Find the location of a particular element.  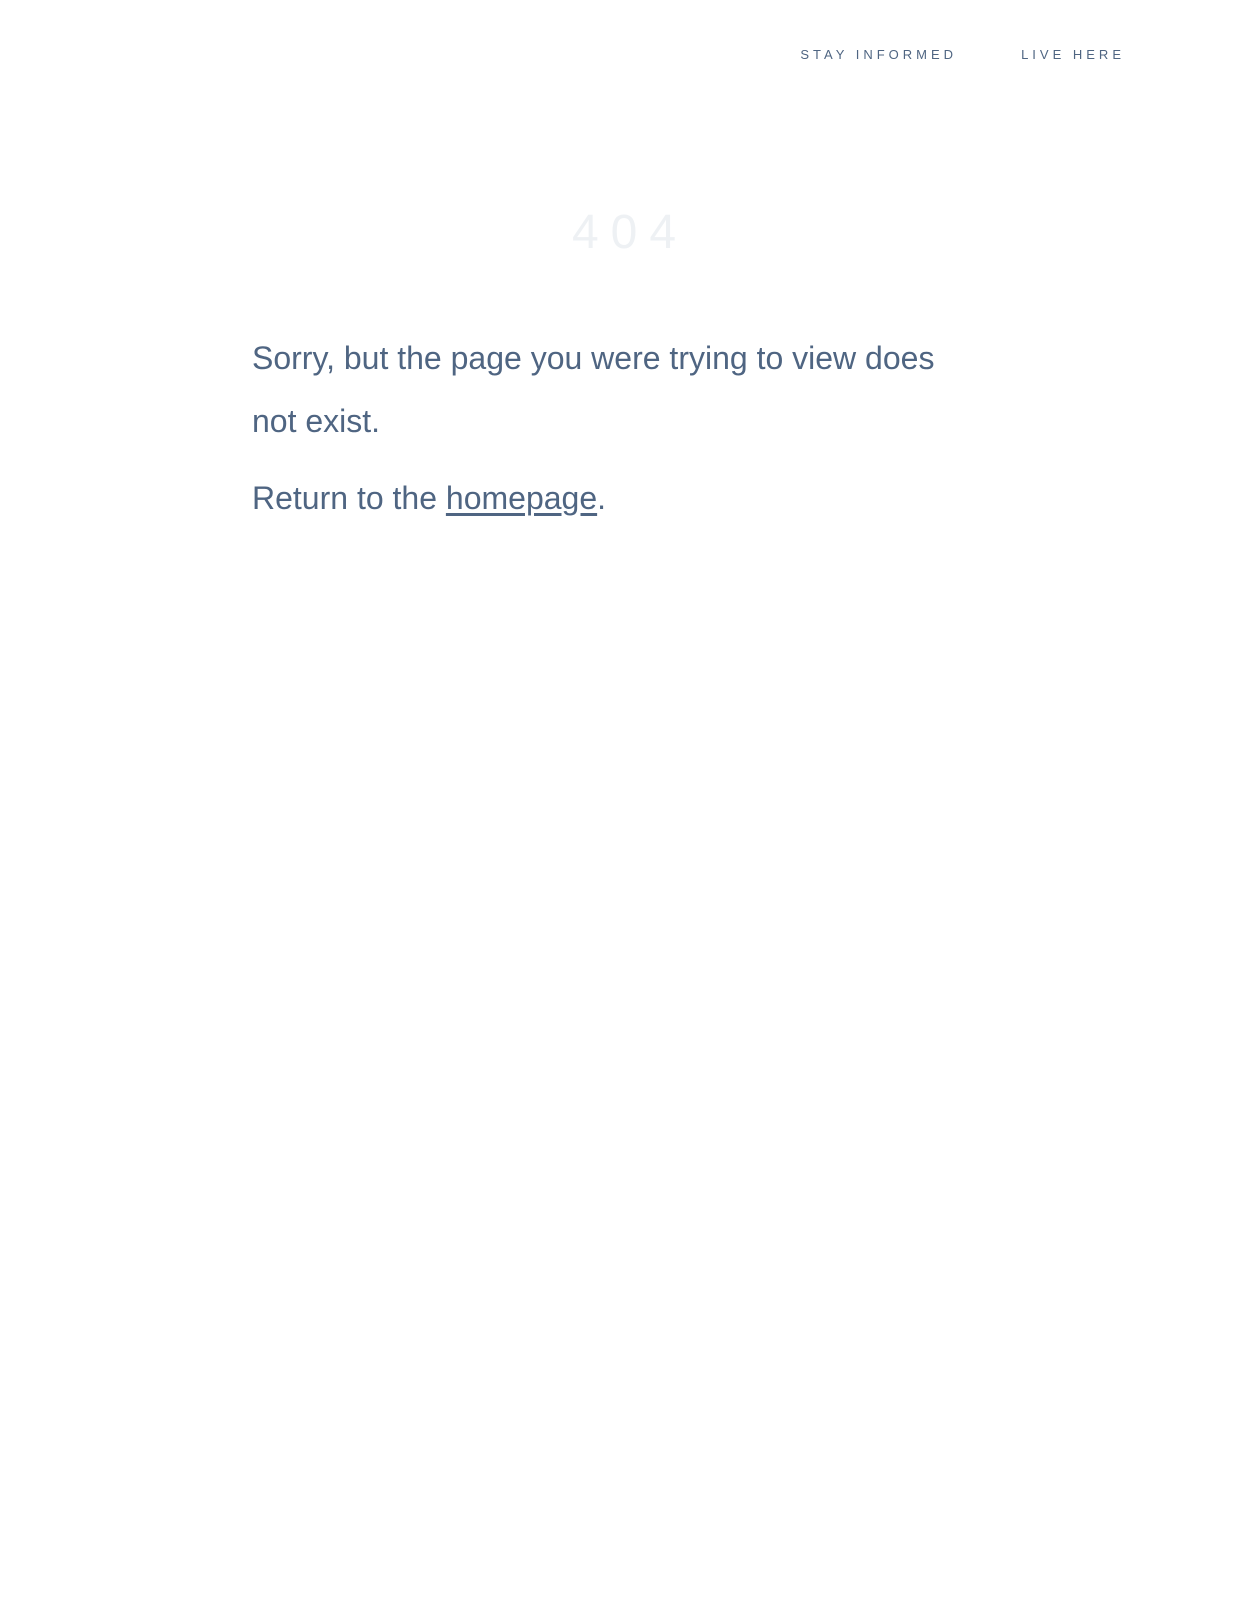

top-nav: STAY INFORMED LIVE HERE is located at coordinates (962, 54).